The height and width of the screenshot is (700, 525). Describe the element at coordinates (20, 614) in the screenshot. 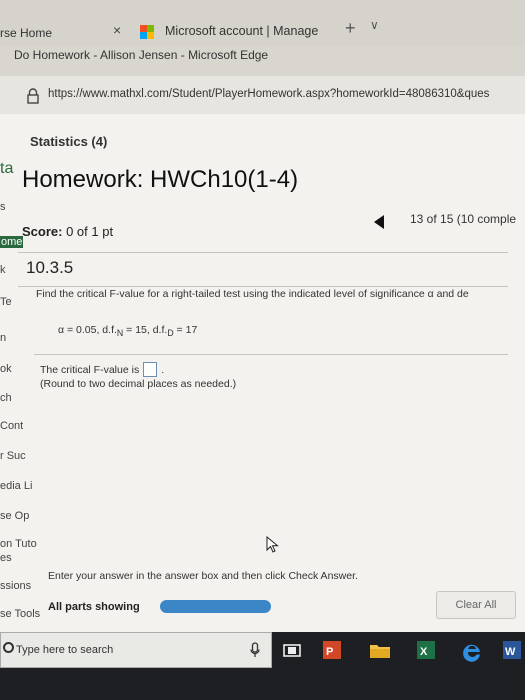

I see `sidebar-item: se Tools` at that location.